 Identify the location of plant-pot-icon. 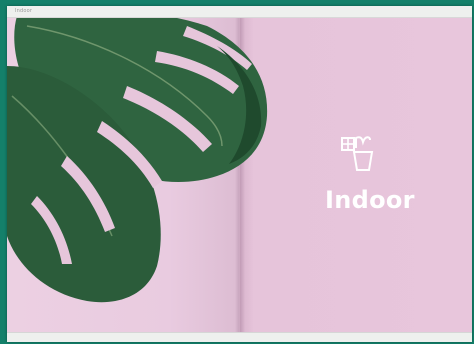
(357, 153).